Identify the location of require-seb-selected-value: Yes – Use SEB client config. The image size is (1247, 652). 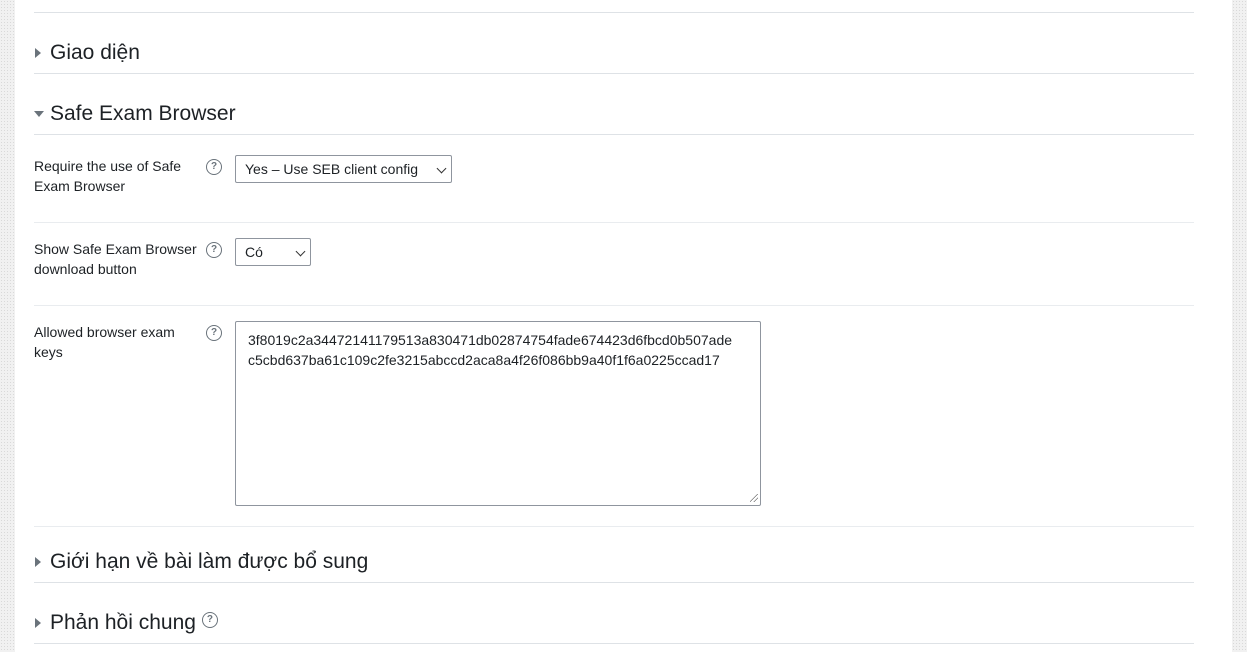
(332, 169).